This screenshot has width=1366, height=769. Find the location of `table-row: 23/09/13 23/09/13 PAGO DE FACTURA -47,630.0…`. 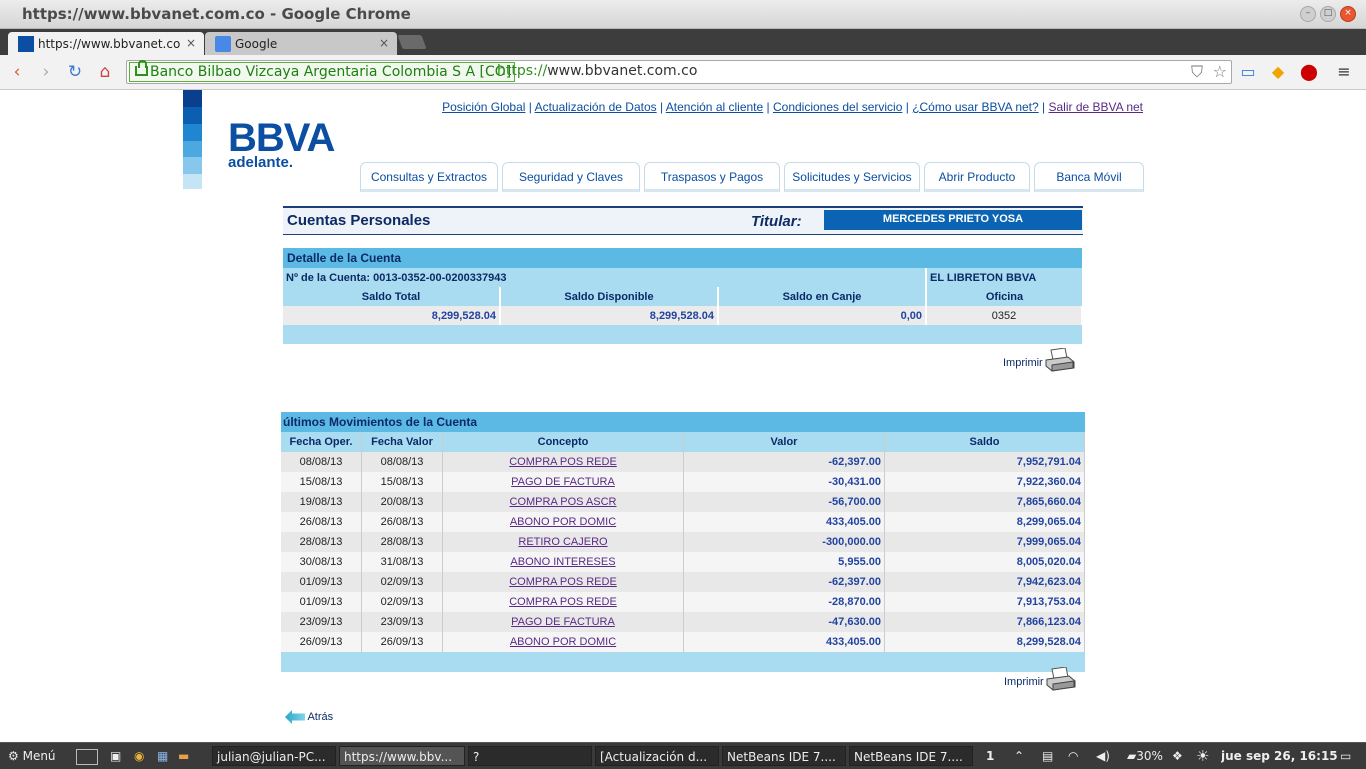

table-row: 23/09/13 23/09/13 PAGO DE FACTURA -47,630.0… is located at coordinates (683, 622).